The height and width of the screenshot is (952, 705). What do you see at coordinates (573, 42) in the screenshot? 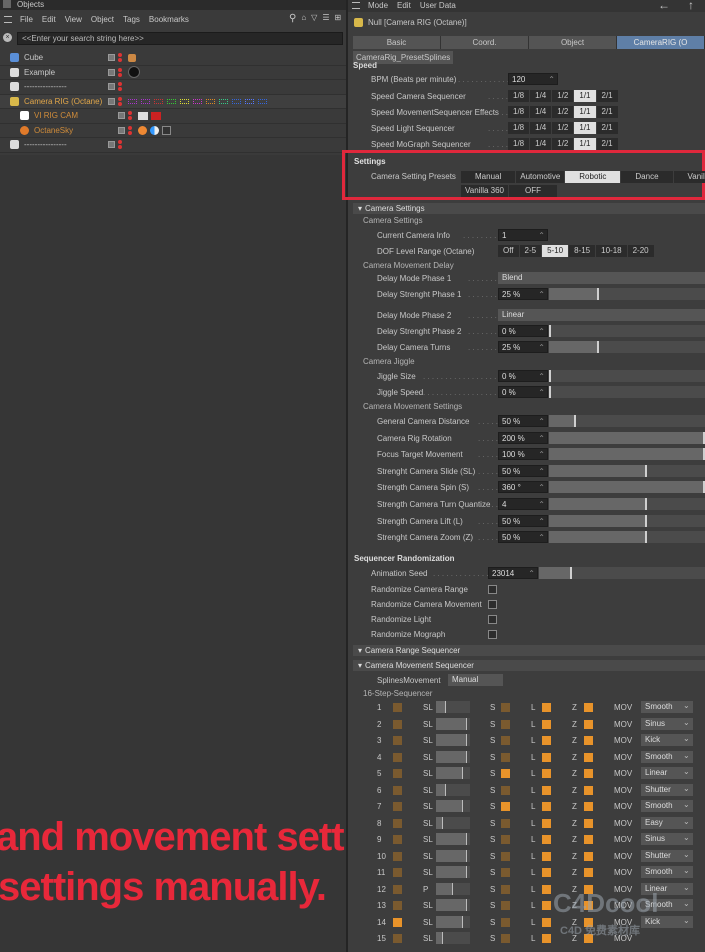
I see `tab-2: Object` at bounding box center [573, 42].